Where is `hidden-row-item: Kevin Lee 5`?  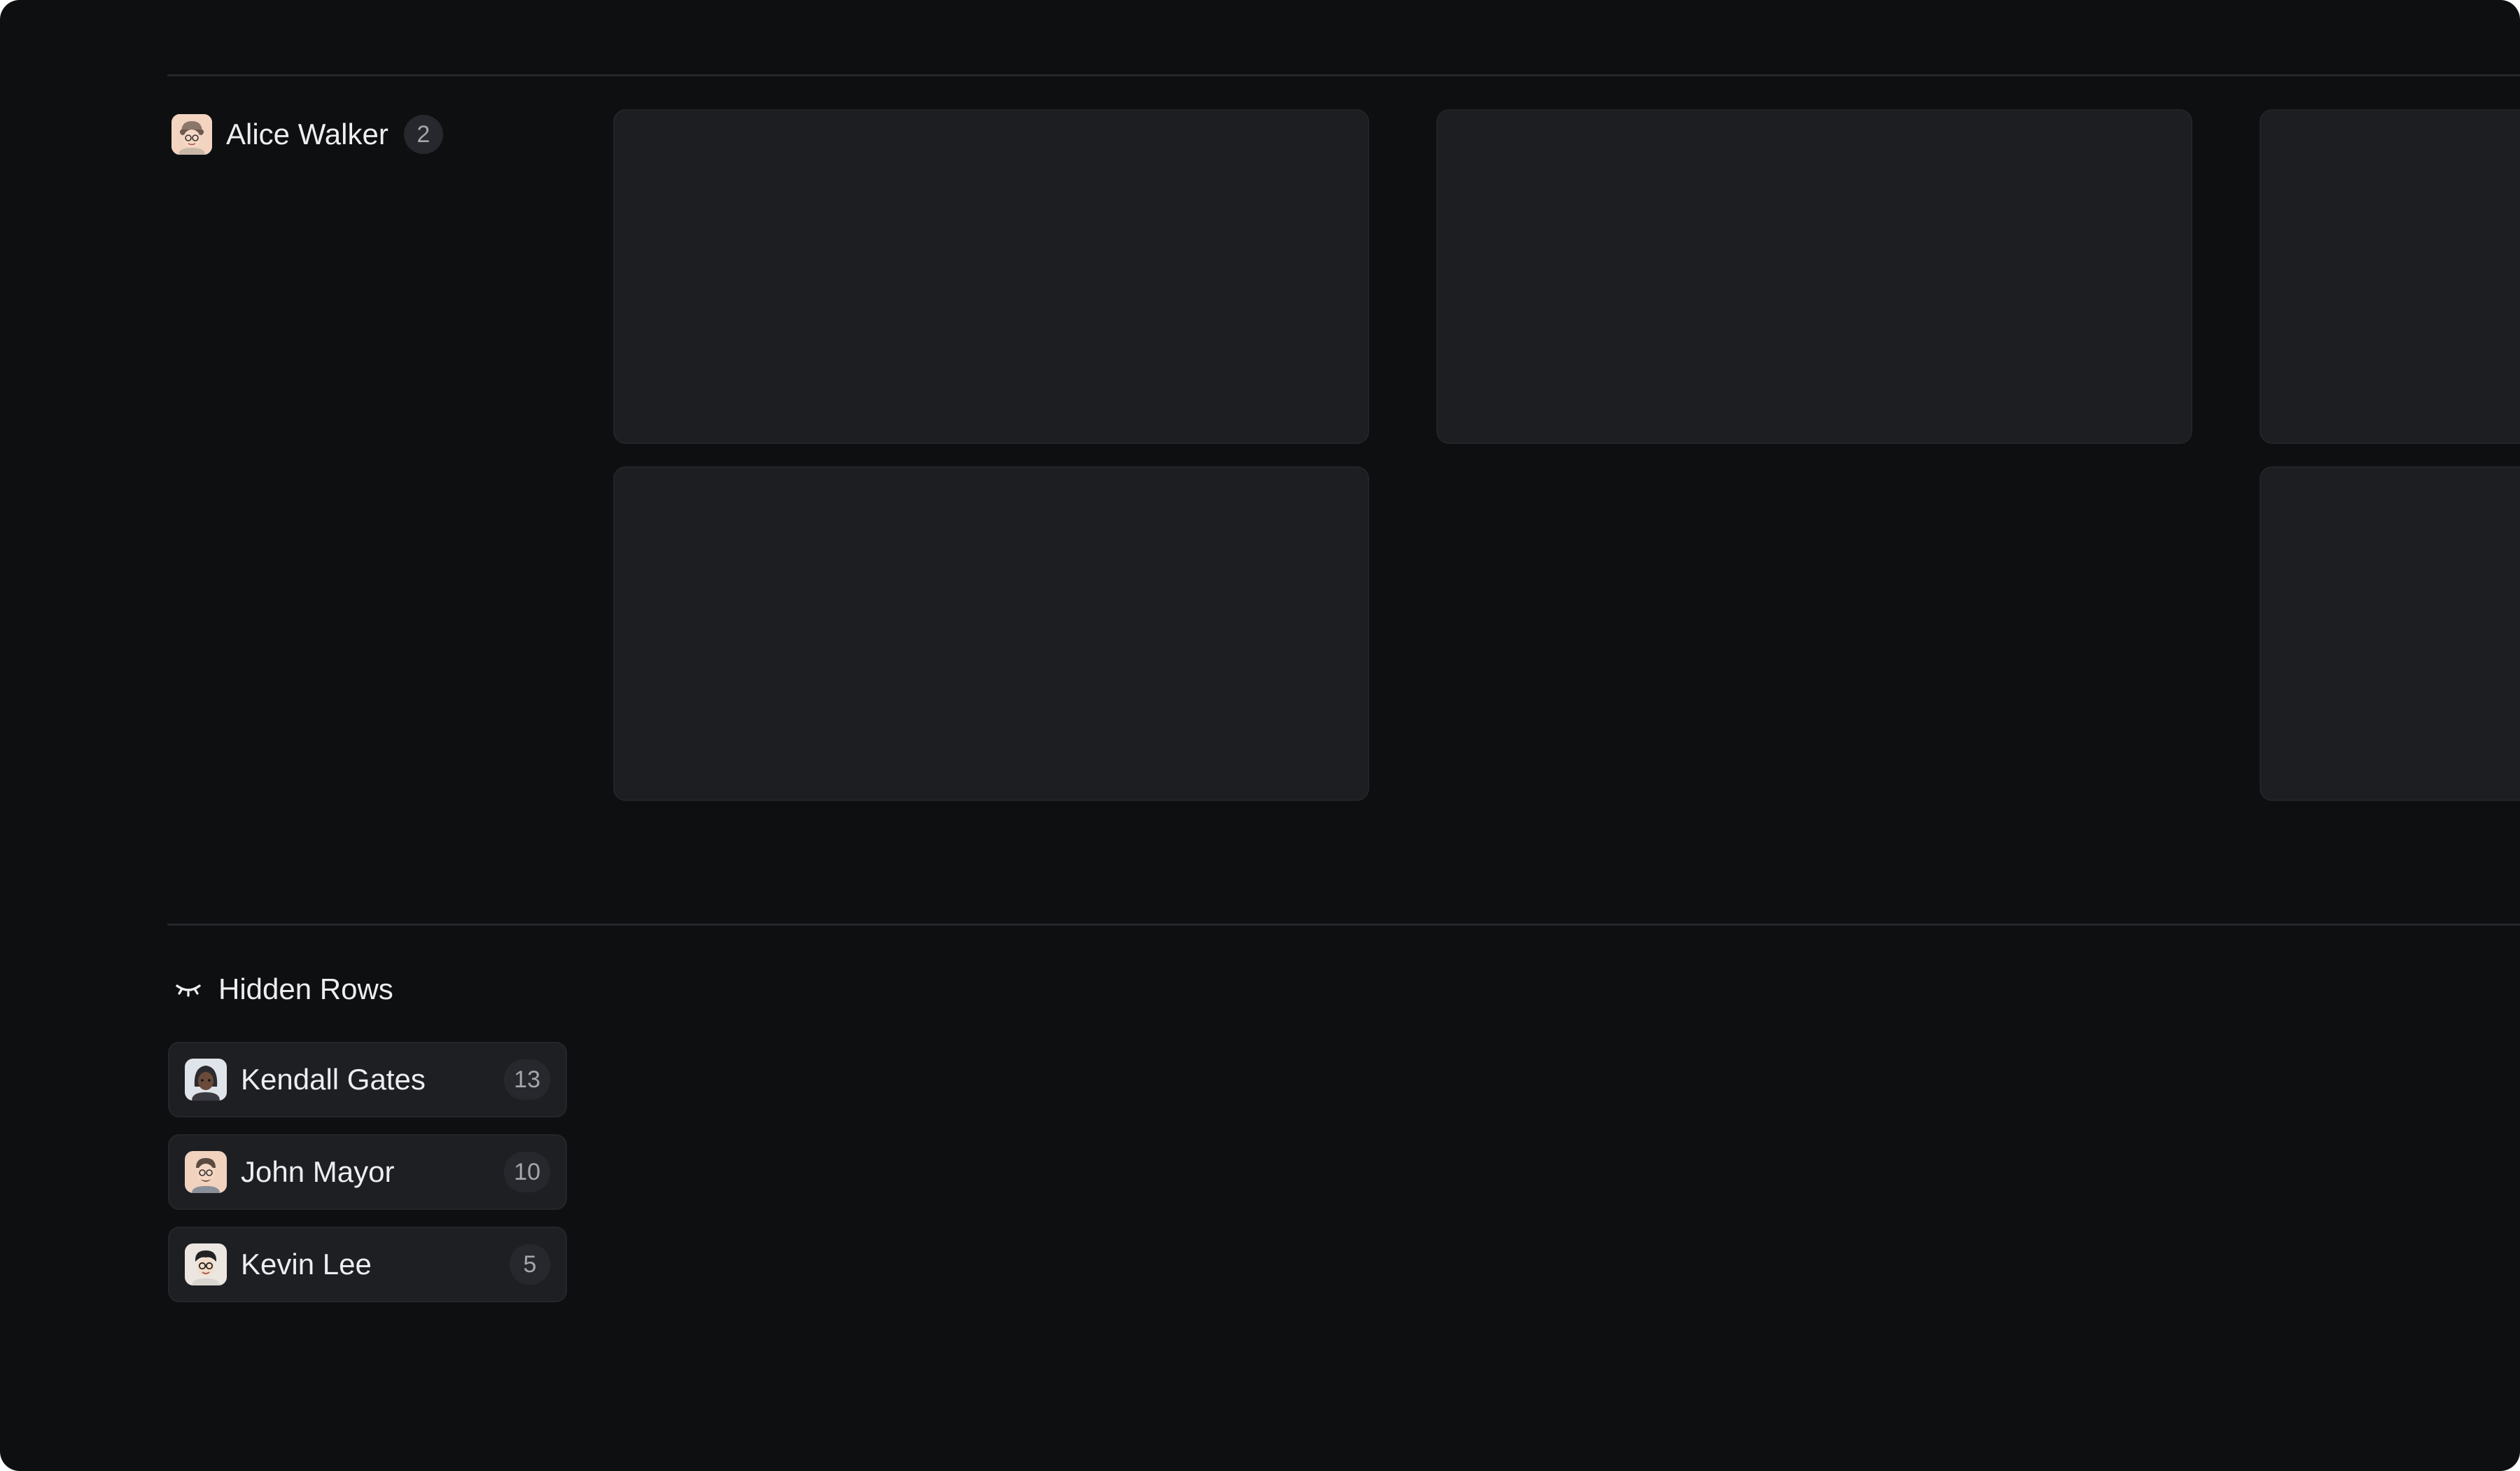
hidden-row-item: Kevin Lee 5 is located at coordinates (367, 1264).